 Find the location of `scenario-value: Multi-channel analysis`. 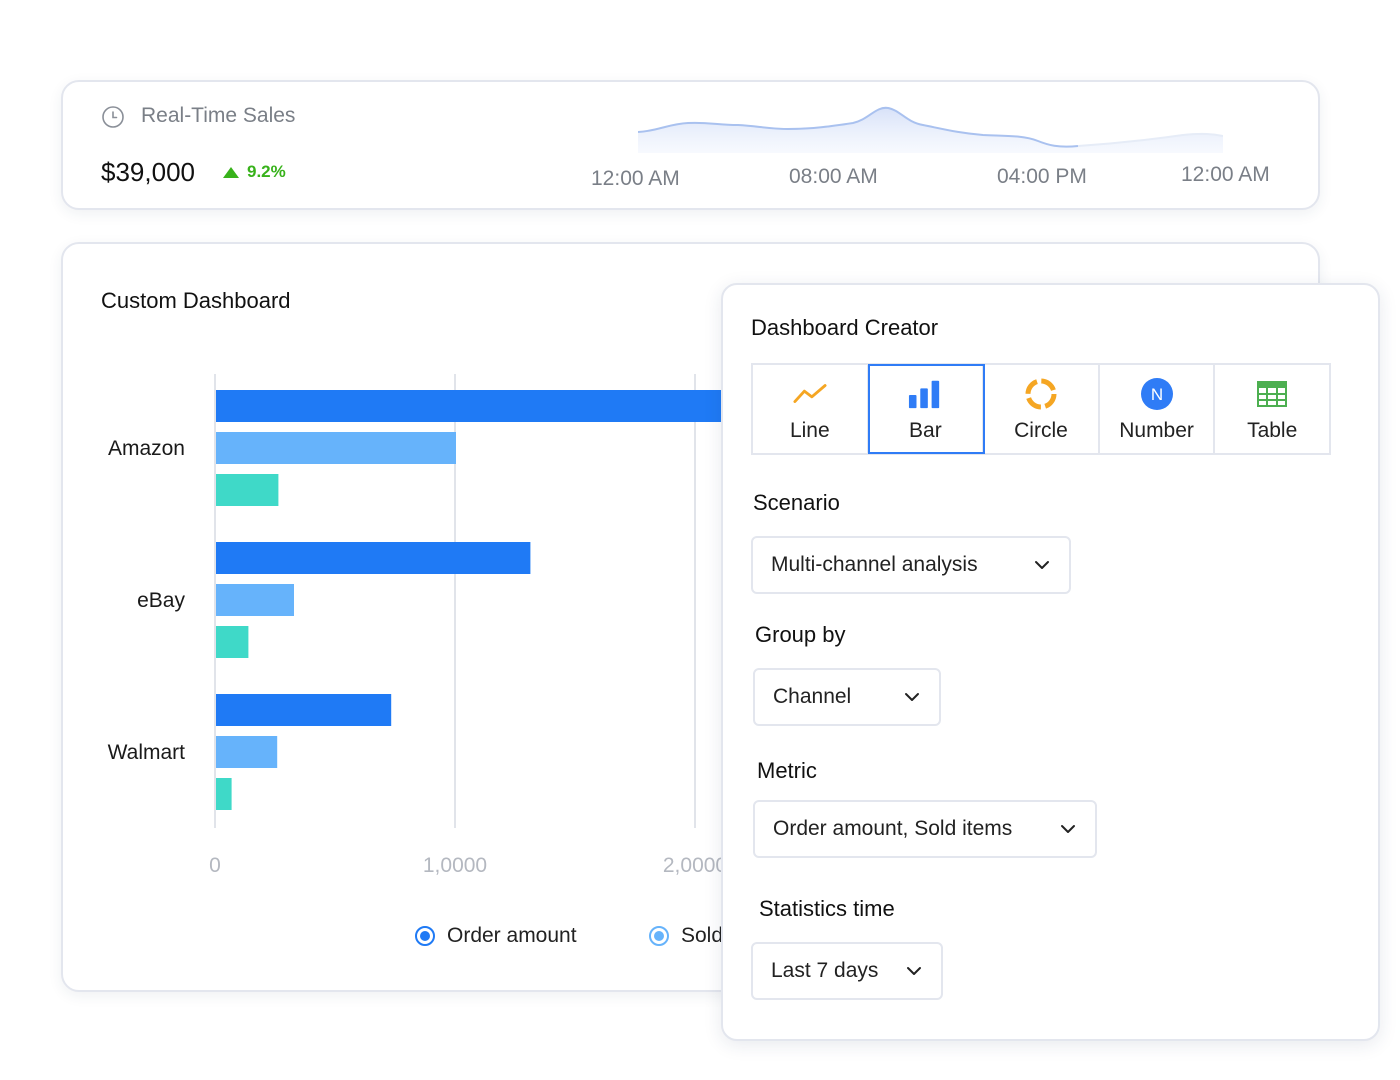

scenario-value: Multi-channel analysis is located at coordinates (874, 564).